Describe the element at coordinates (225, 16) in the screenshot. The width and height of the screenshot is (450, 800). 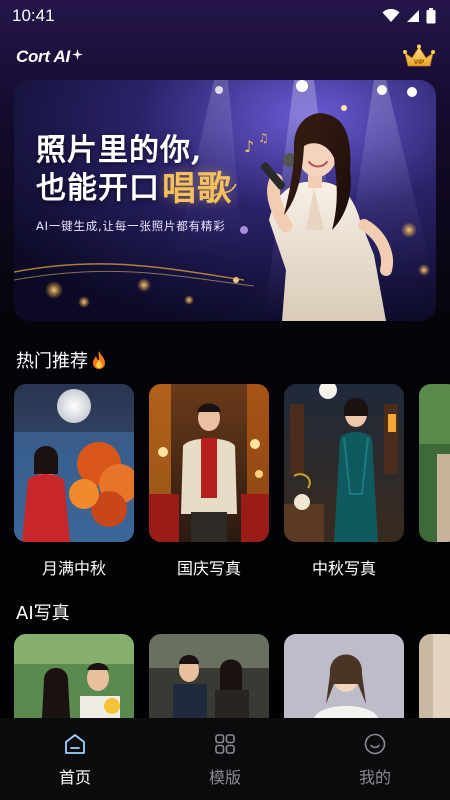
I see `status-bar: 10:41` at that location.